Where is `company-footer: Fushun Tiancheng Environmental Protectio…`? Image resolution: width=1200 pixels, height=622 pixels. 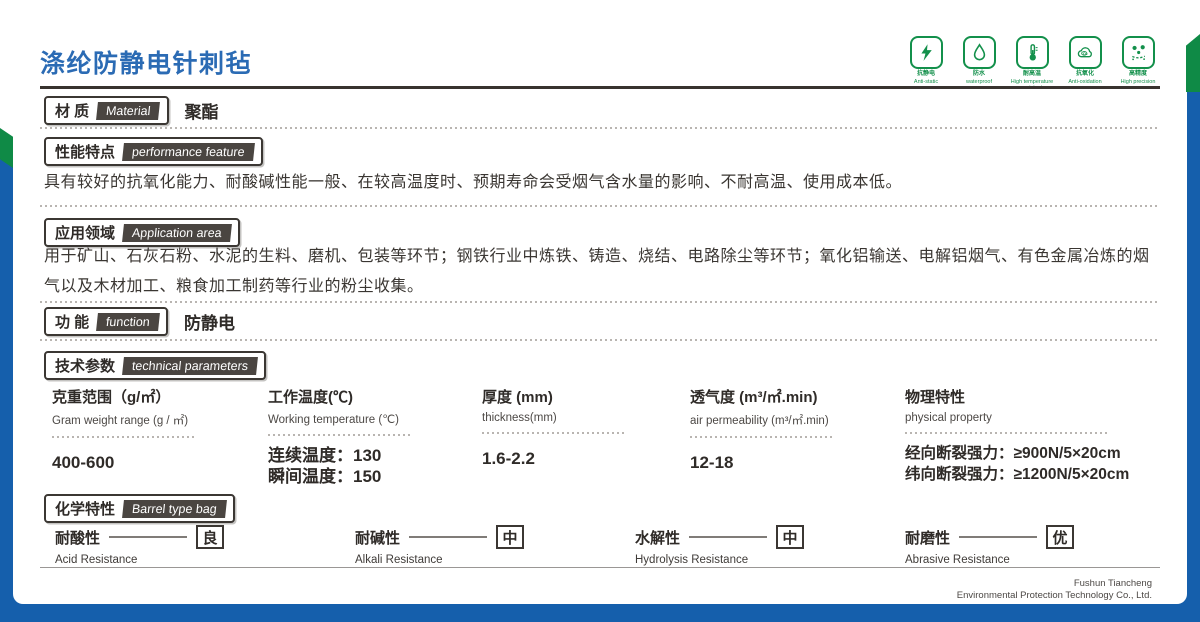 company-footer: Fushun Tiancheng Environmental Protectio… is located at coordinates (1054, 590).